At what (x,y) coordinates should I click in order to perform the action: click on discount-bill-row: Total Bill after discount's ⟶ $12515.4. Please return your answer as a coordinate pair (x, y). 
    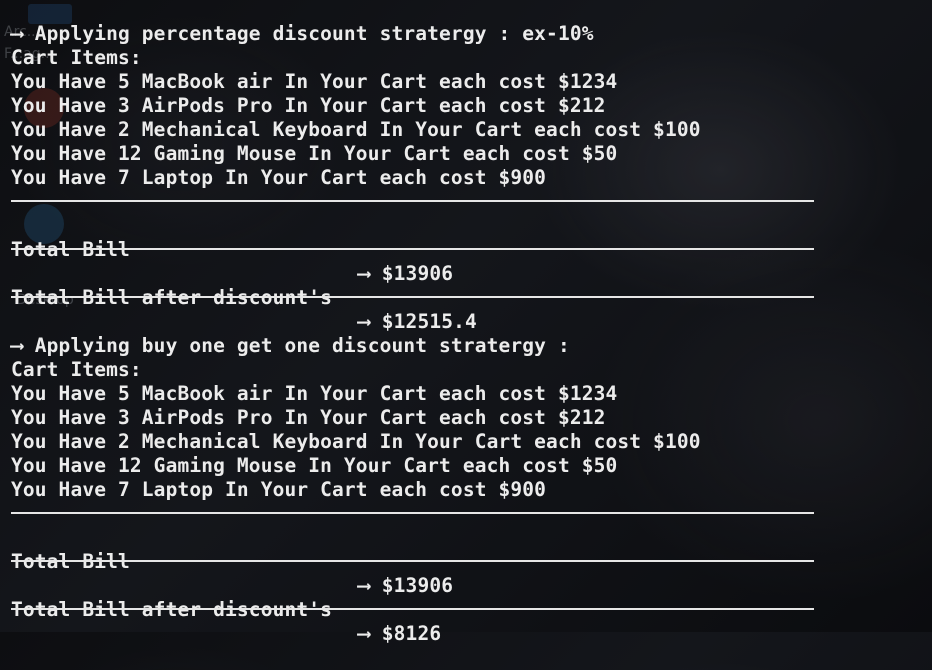
    Looking at the image, I should click on (411, 297).